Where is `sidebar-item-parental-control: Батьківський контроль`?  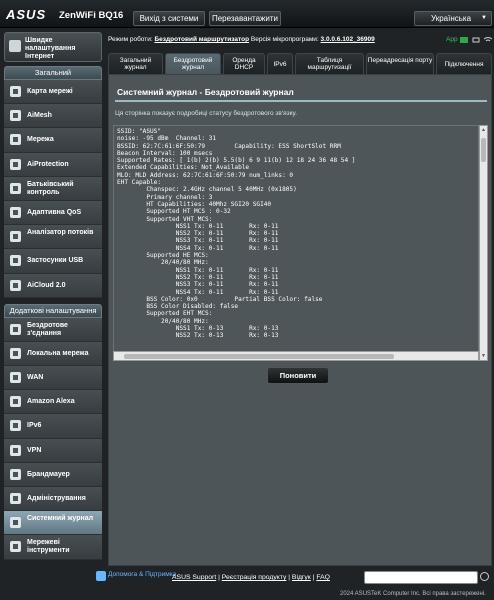 sidebar-item-parental-control: Батьківський контроль is located at coordinates (53, 188).